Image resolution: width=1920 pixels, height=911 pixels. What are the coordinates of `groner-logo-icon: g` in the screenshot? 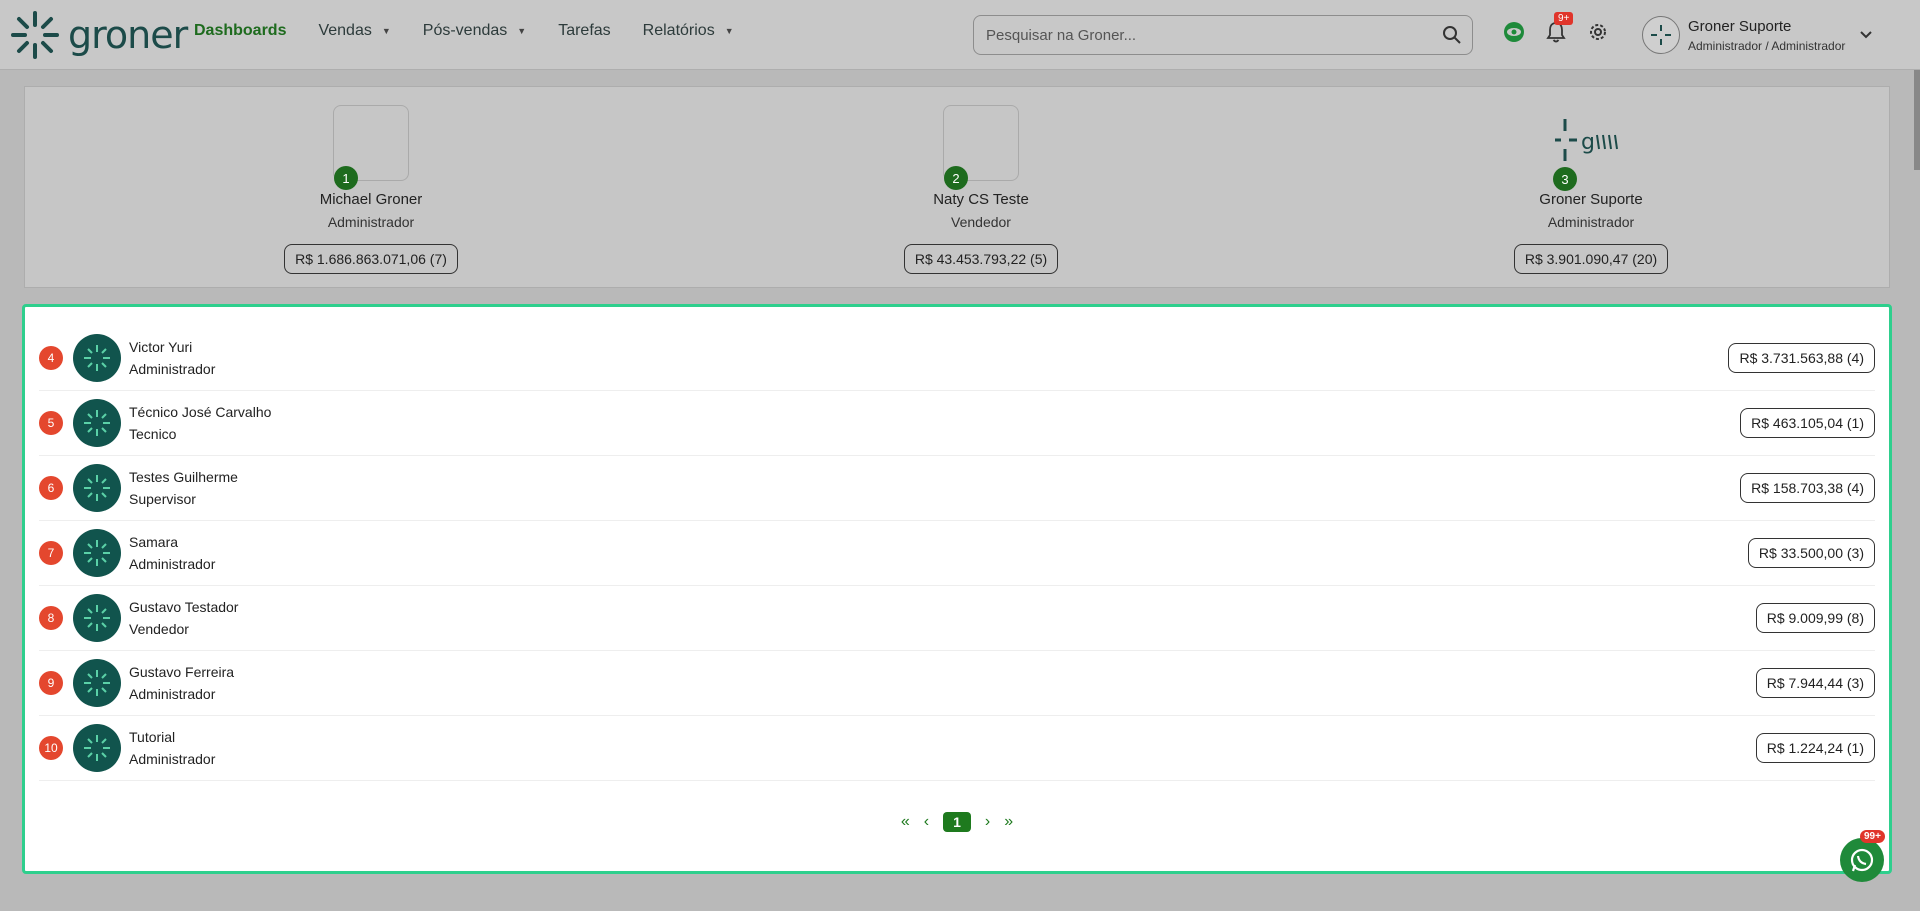 It's located at (1586, 140).